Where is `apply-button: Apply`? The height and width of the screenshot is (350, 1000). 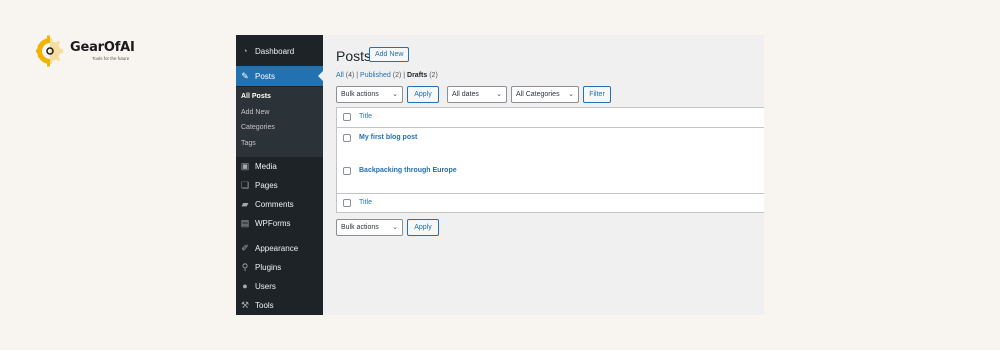 apply-button: Apply is located at coordinates (423, 94).